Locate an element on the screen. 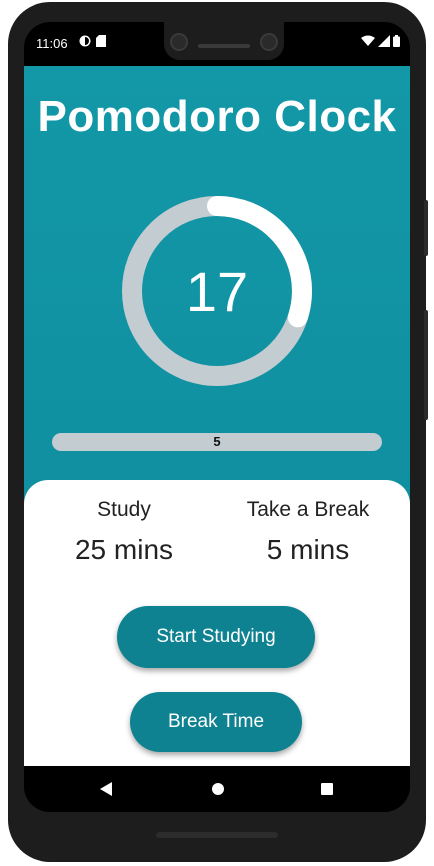 The width and height of the screenshot is (434, 866). progress-label: 5 is located at coordinates (217, 441).